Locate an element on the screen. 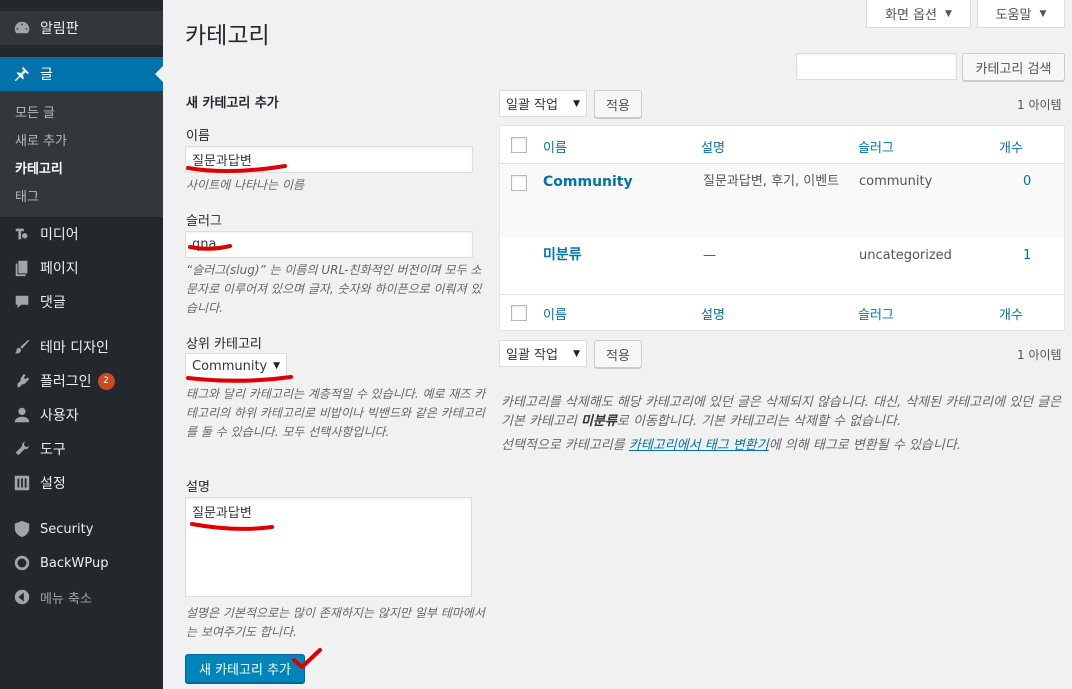 The image size is (1072, 689). menu-media: 미디어 is located at coordinates (81, 234).